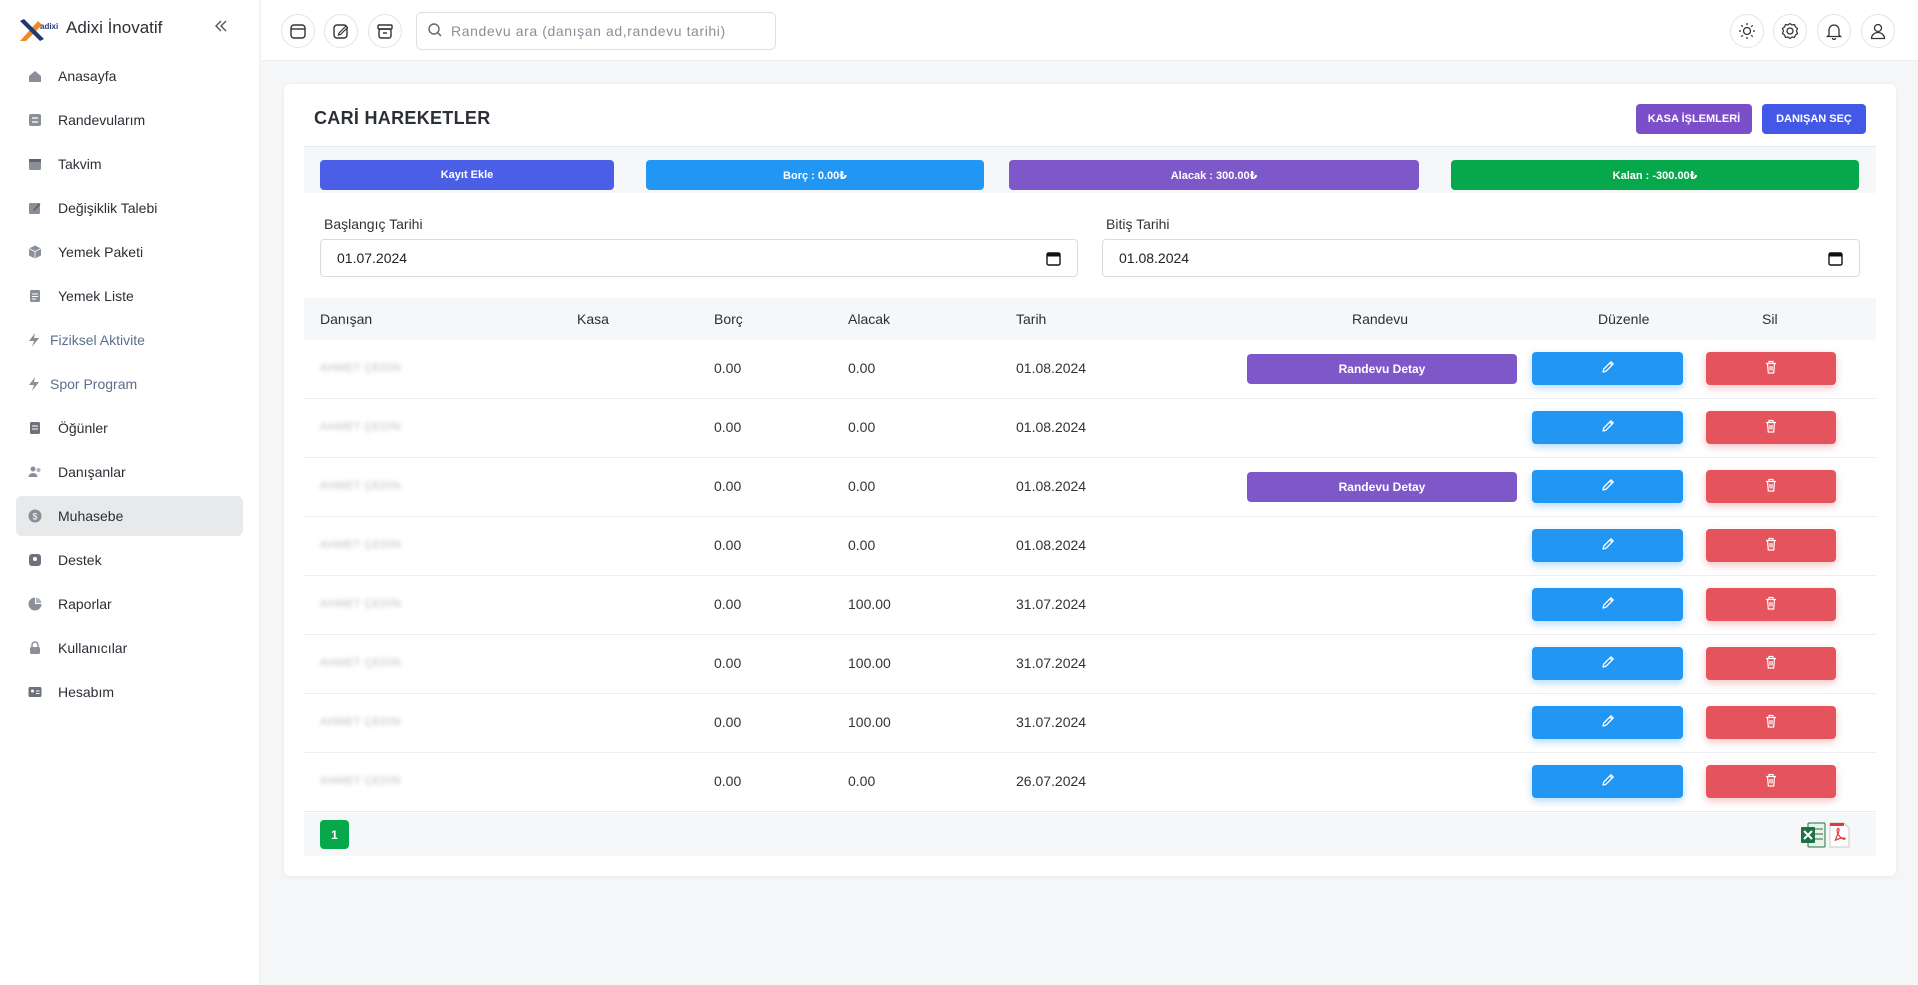 The width and height of the screenshot is (1918, 985). I want to click on edit-request-icon, so click(35, 208).